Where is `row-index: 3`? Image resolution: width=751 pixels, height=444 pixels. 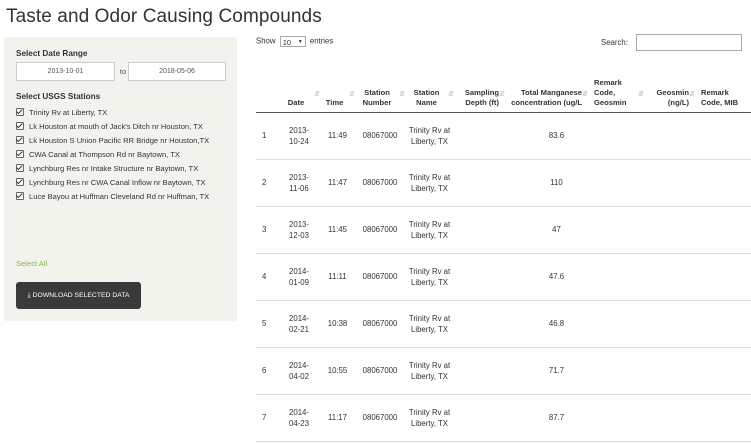 row-index: 3 is located at coordinates (267, 230).